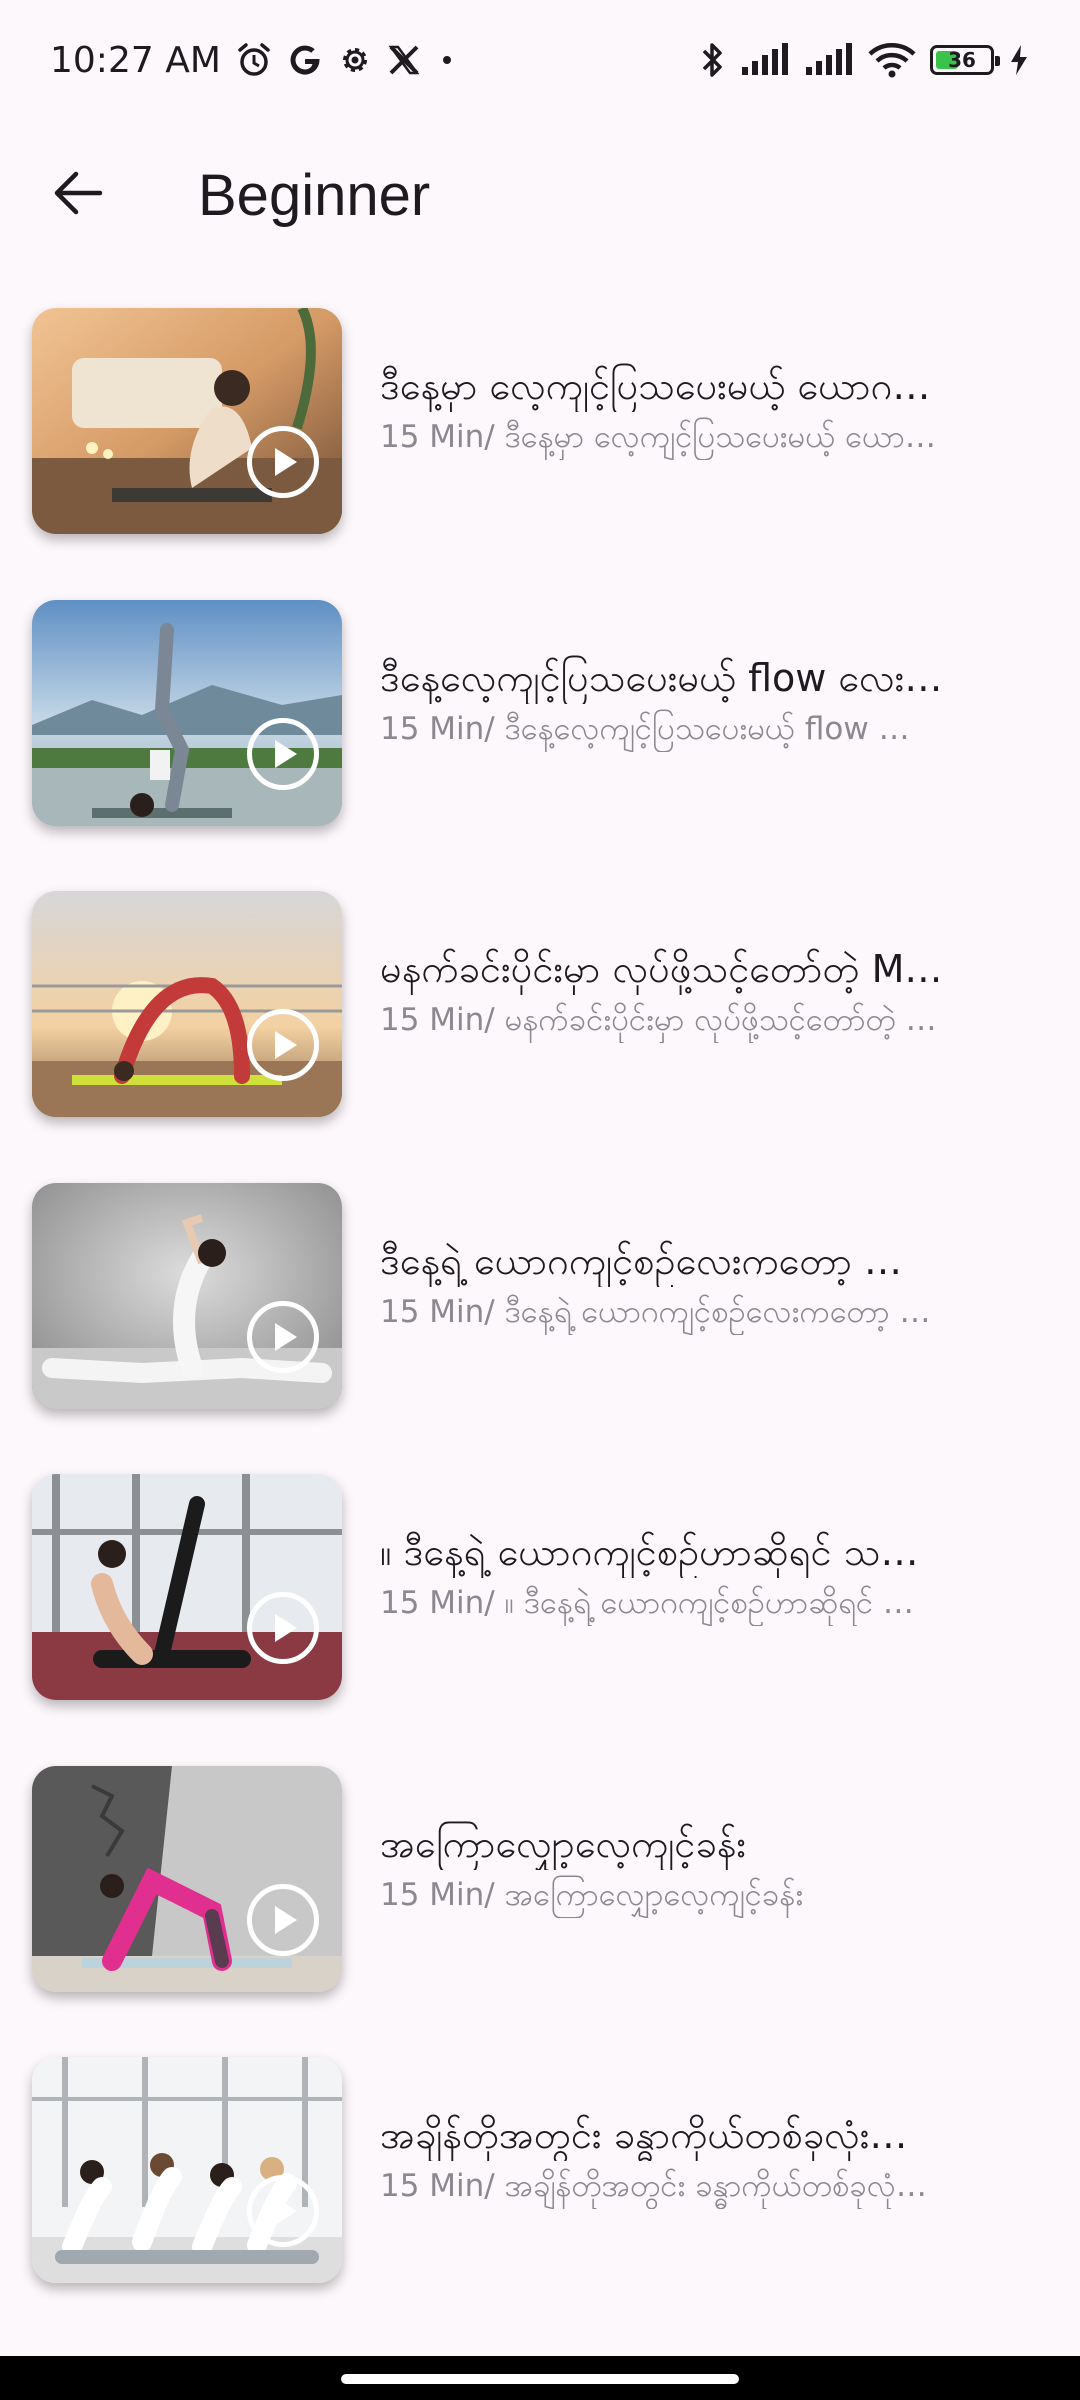  What do you see at coordinates (563, 1843) in the screenshot?
I see `video-title: အကြောလျှော့လေ့ကျင့်ခန်း` at bounding box center [563, 1843].